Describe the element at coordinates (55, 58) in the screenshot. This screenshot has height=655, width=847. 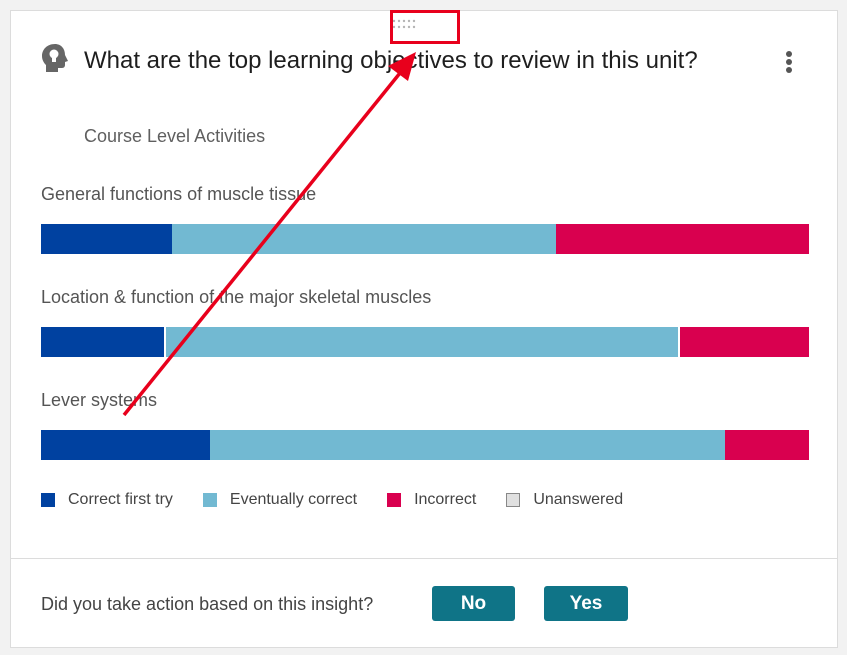
I see `head-lightbulb-icon` at that location.